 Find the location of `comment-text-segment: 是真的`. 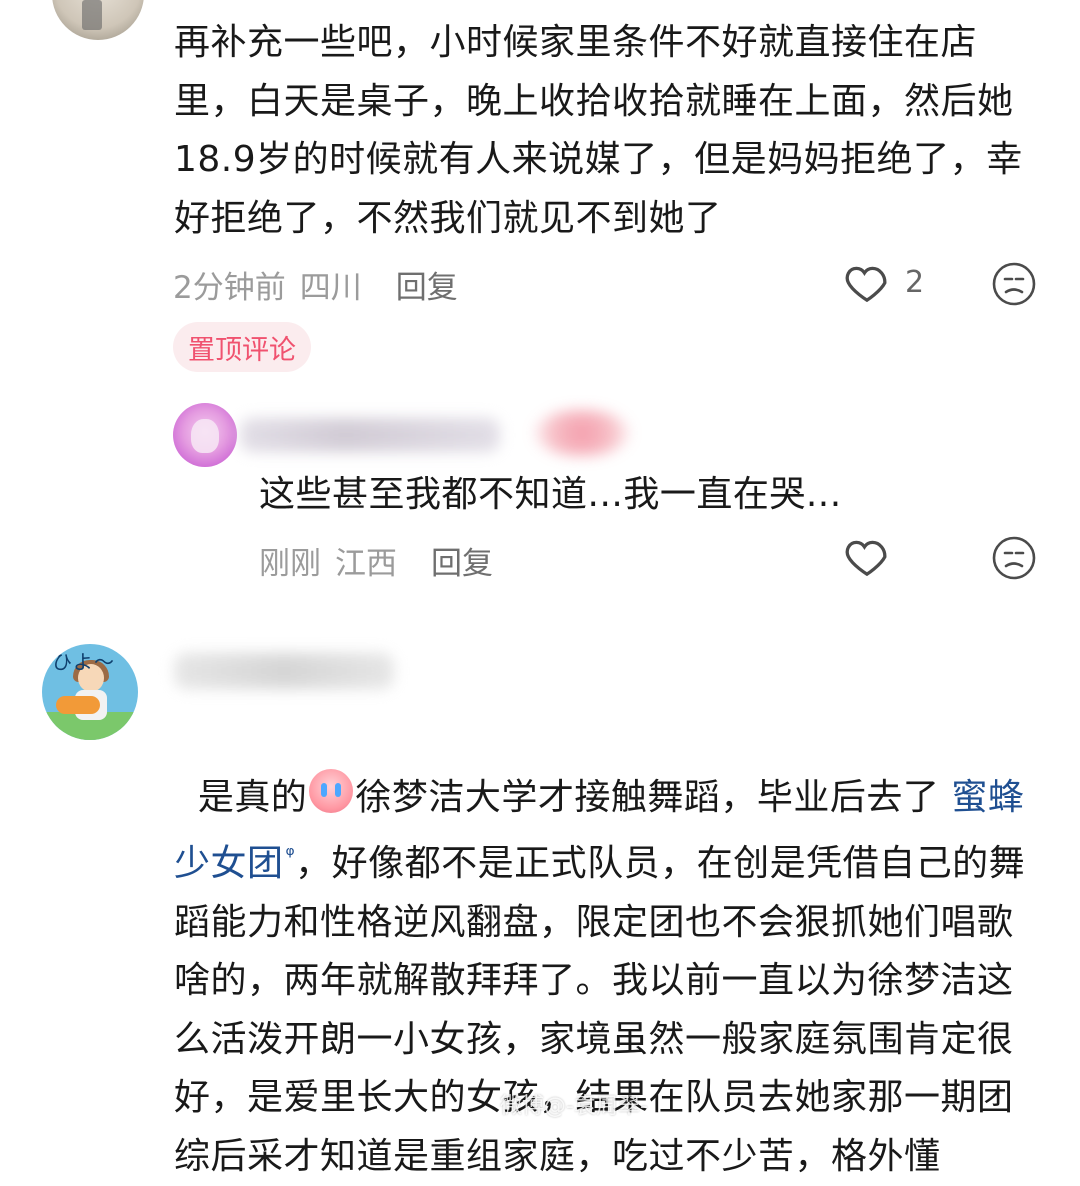

comment-text-segment: 是真的 is located at coordinates (252, 797).